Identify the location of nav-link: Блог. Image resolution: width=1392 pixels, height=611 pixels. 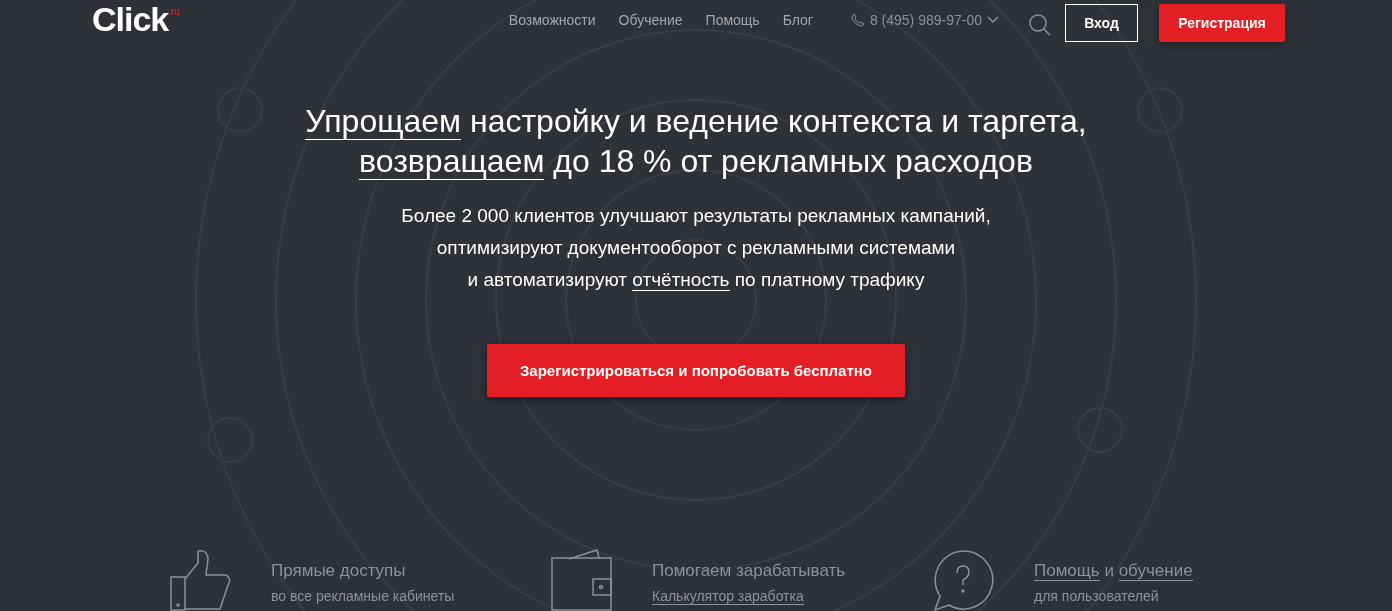
(797, 20).